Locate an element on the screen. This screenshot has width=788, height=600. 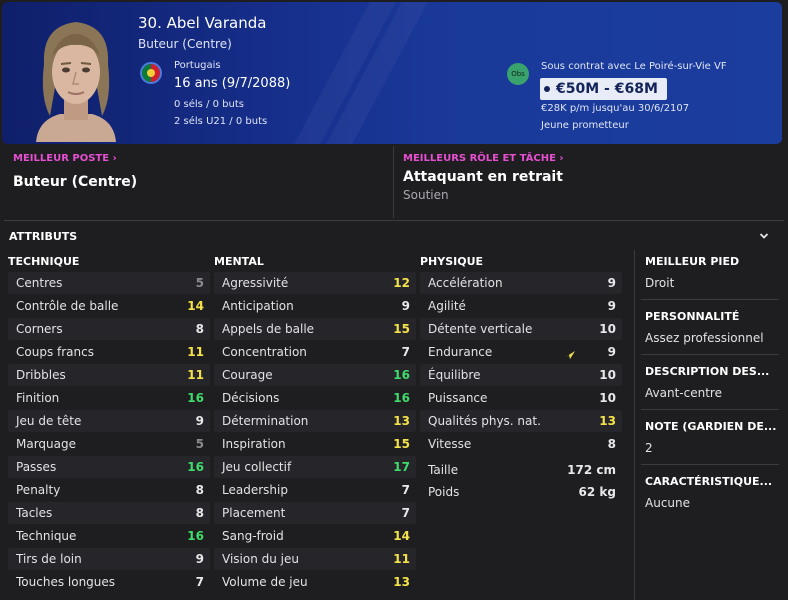
attribute-label: Agilité is located at coordinates (447, 306).